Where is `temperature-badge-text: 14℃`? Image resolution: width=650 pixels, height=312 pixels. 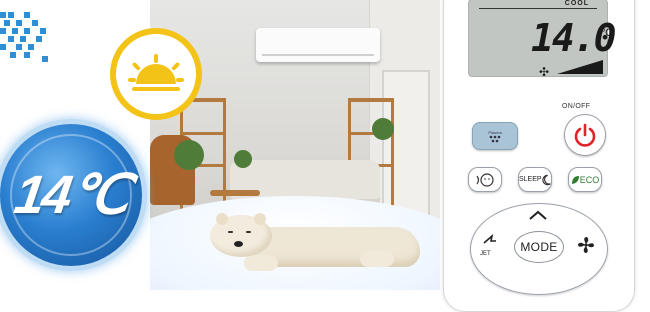 temperature-badge-text: 14℃ is located at coordinates (71, 195).